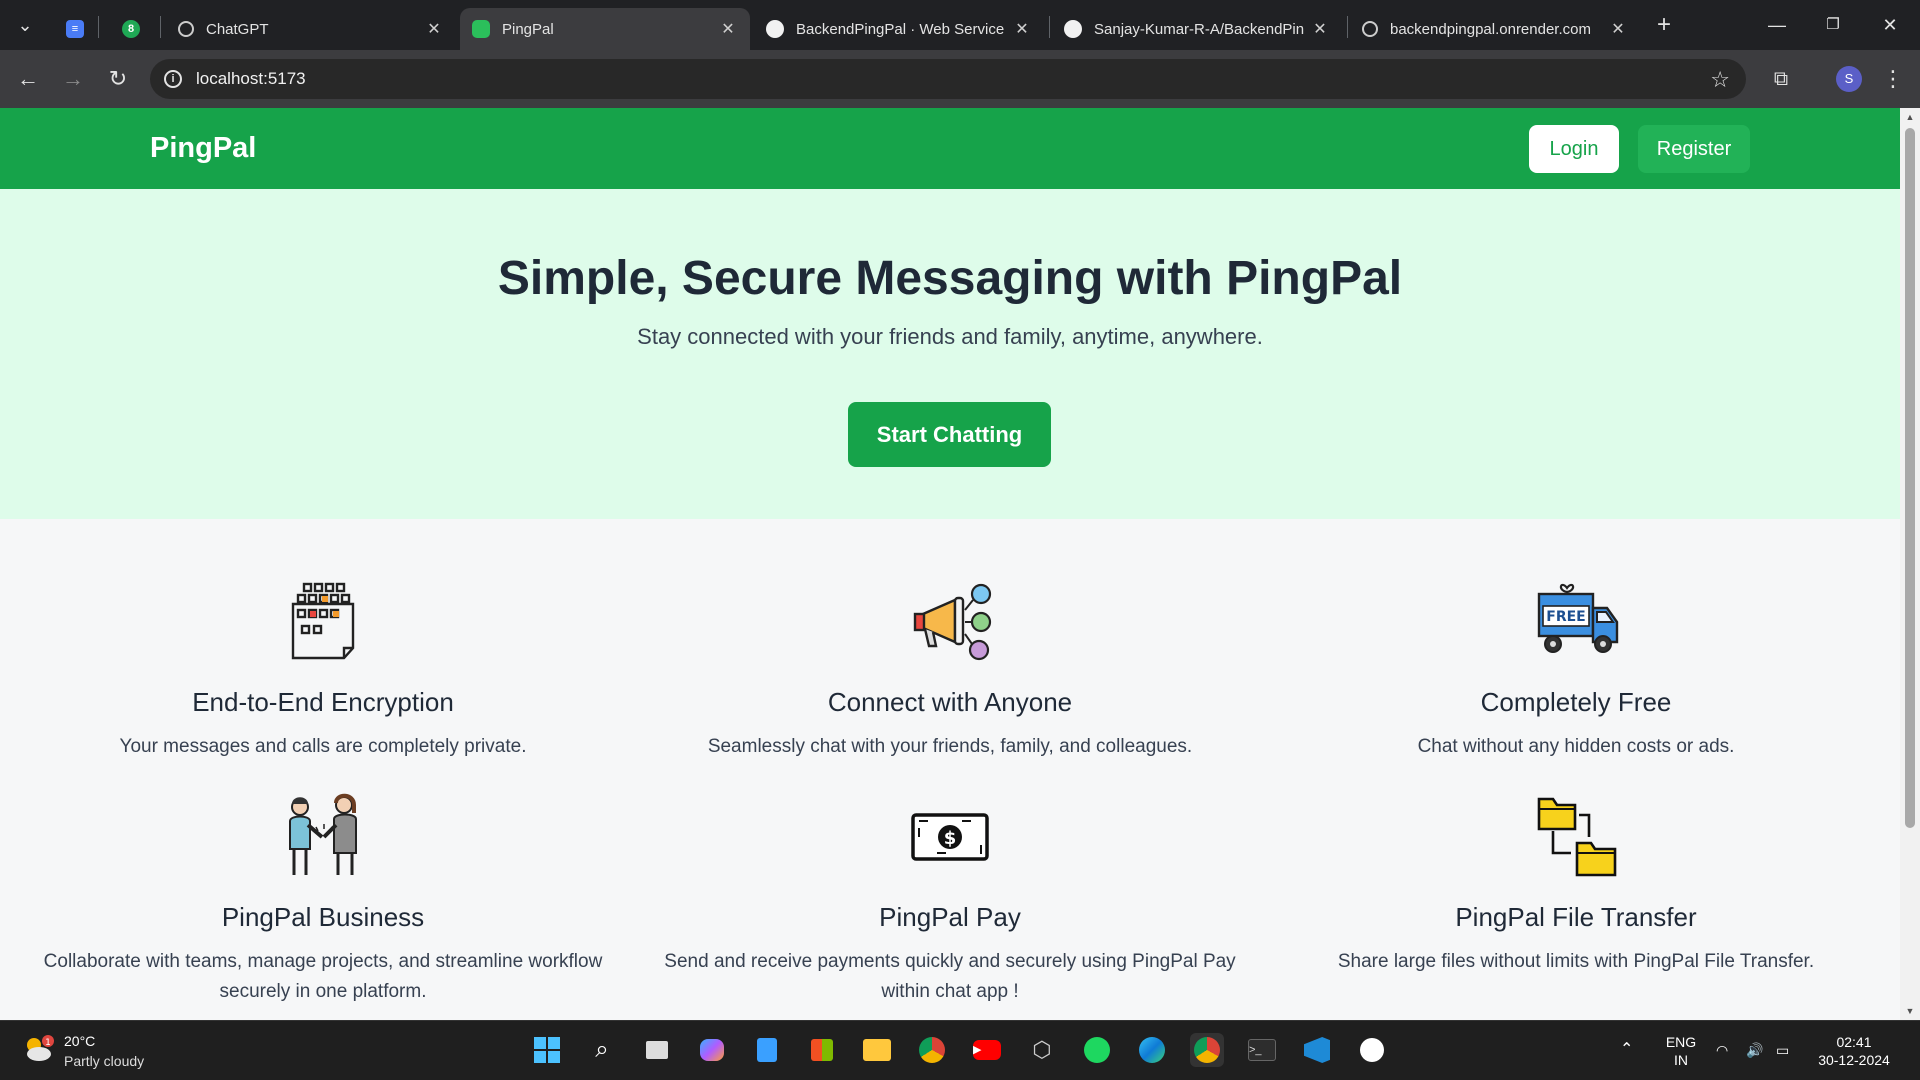 The width and height of the screenshot is (1920, 1080). I want to click on tab-title: BackendPingPal · Web Service, so click(900, 29).